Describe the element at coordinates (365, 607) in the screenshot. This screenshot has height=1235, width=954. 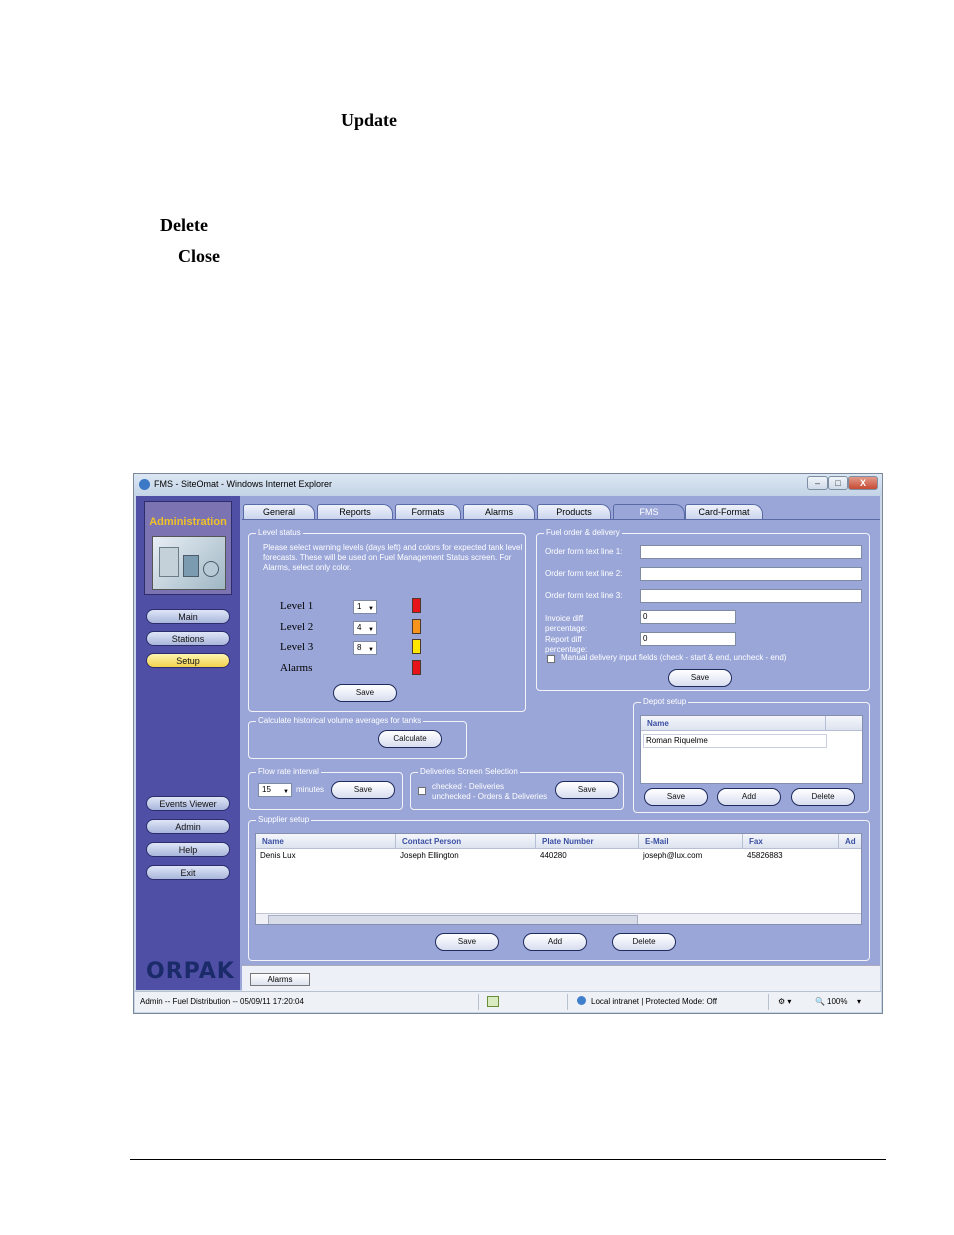
I see `level-1-select: 1 ▼` at that location.